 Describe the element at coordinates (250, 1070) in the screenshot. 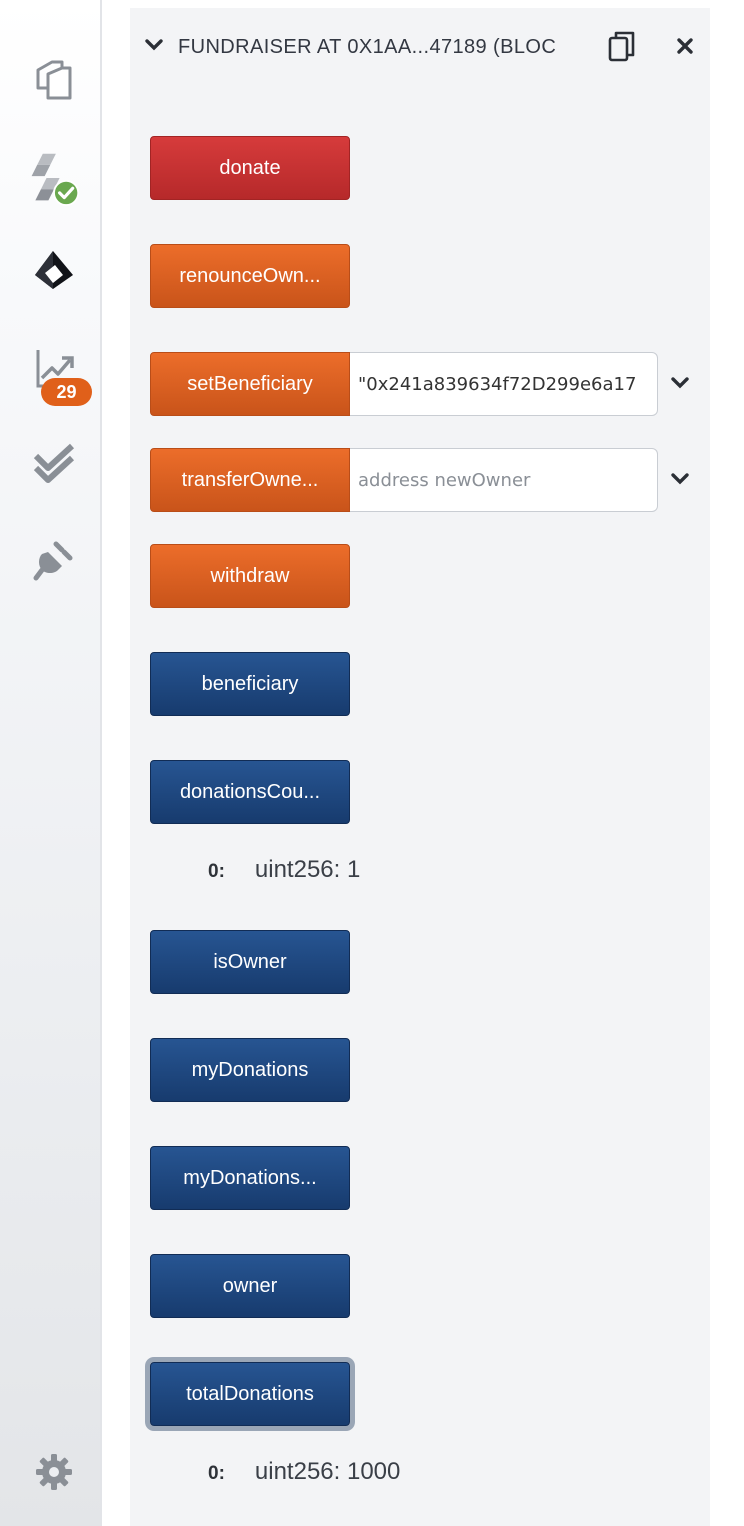

I see `my-donations-button: myDonations` at that location.